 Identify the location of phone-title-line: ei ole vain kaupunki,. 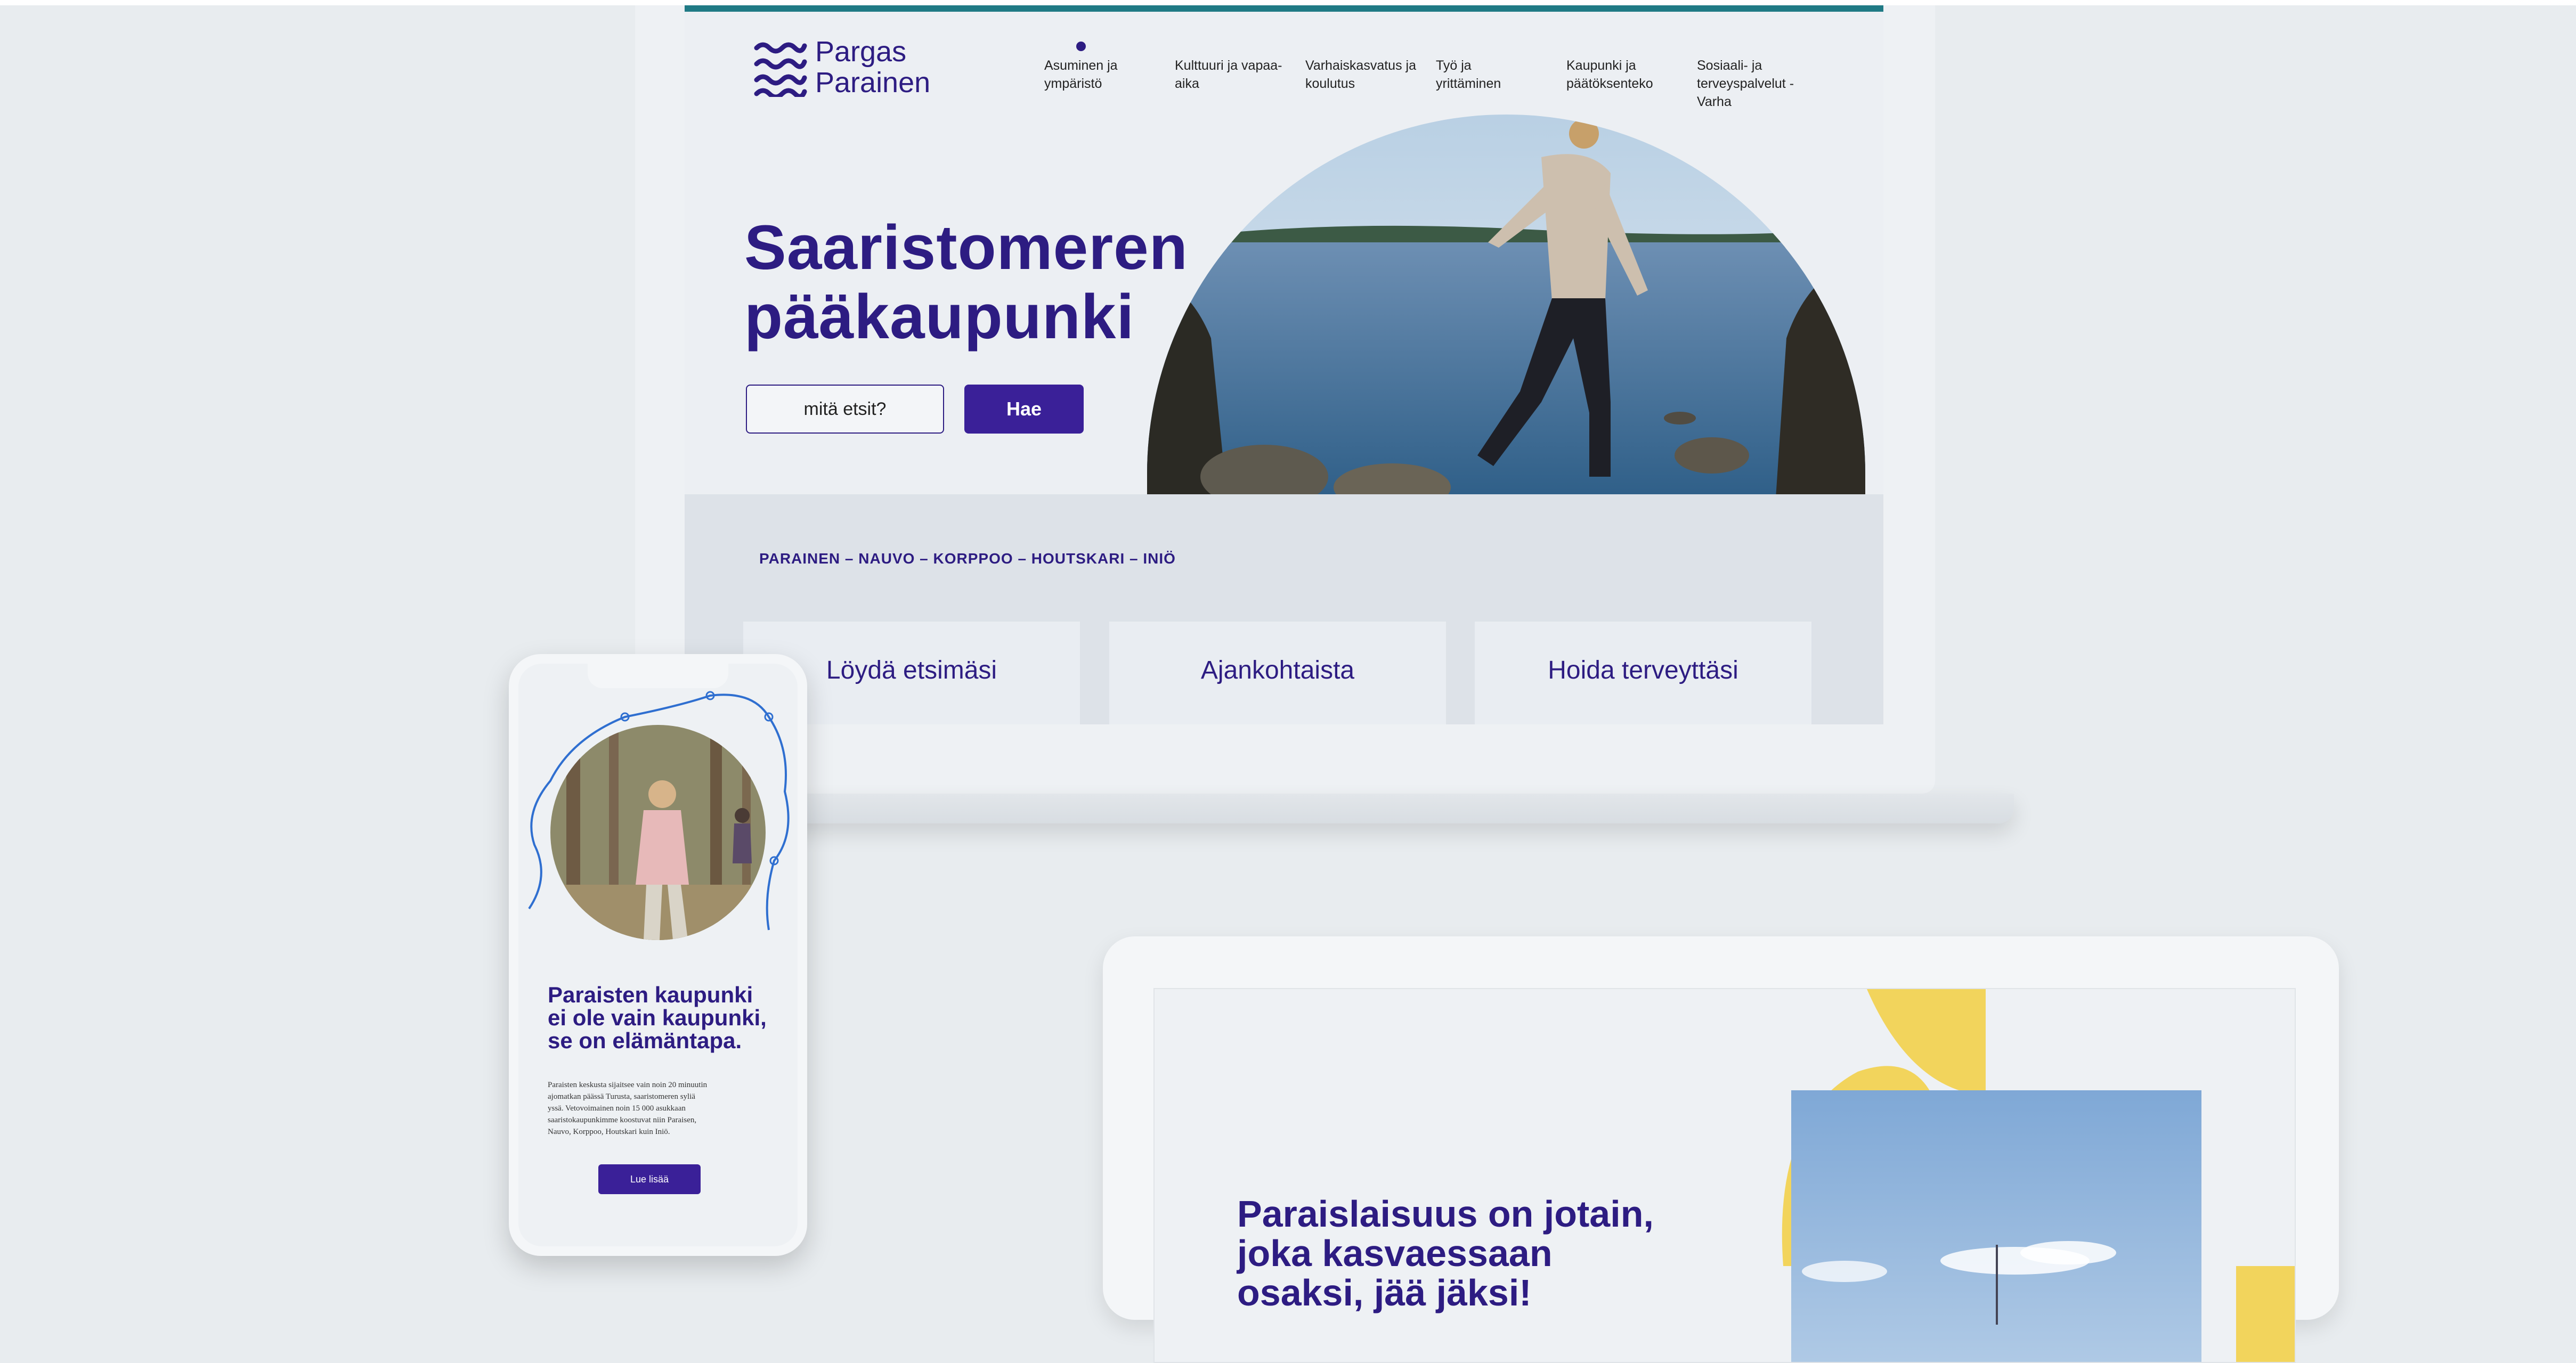
(658, 1018).